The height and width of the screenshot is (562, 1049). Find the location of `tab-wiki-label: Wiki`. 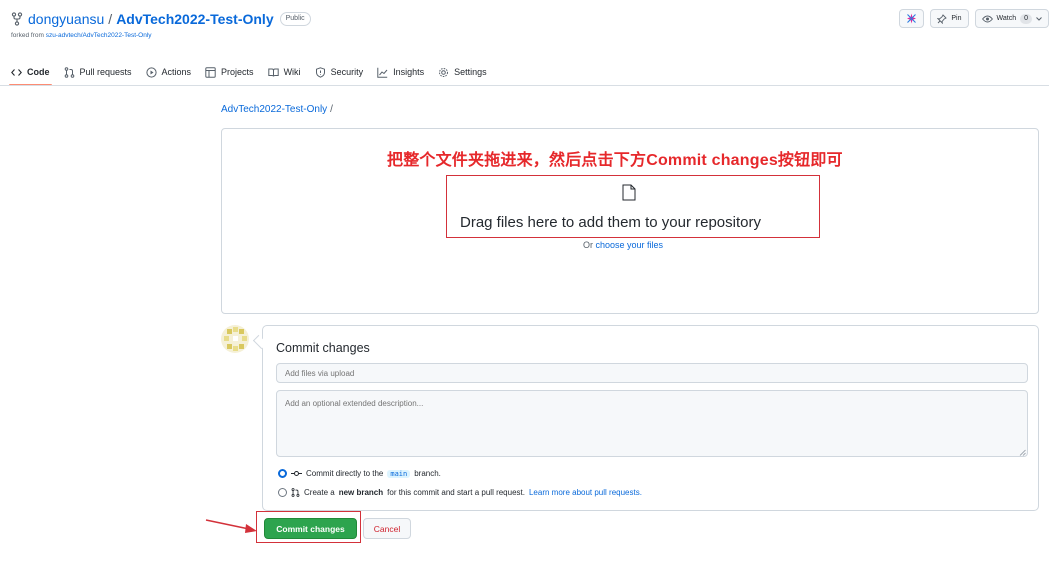

tab-wiki-label: Wiki is located at coordinates (292, 72).